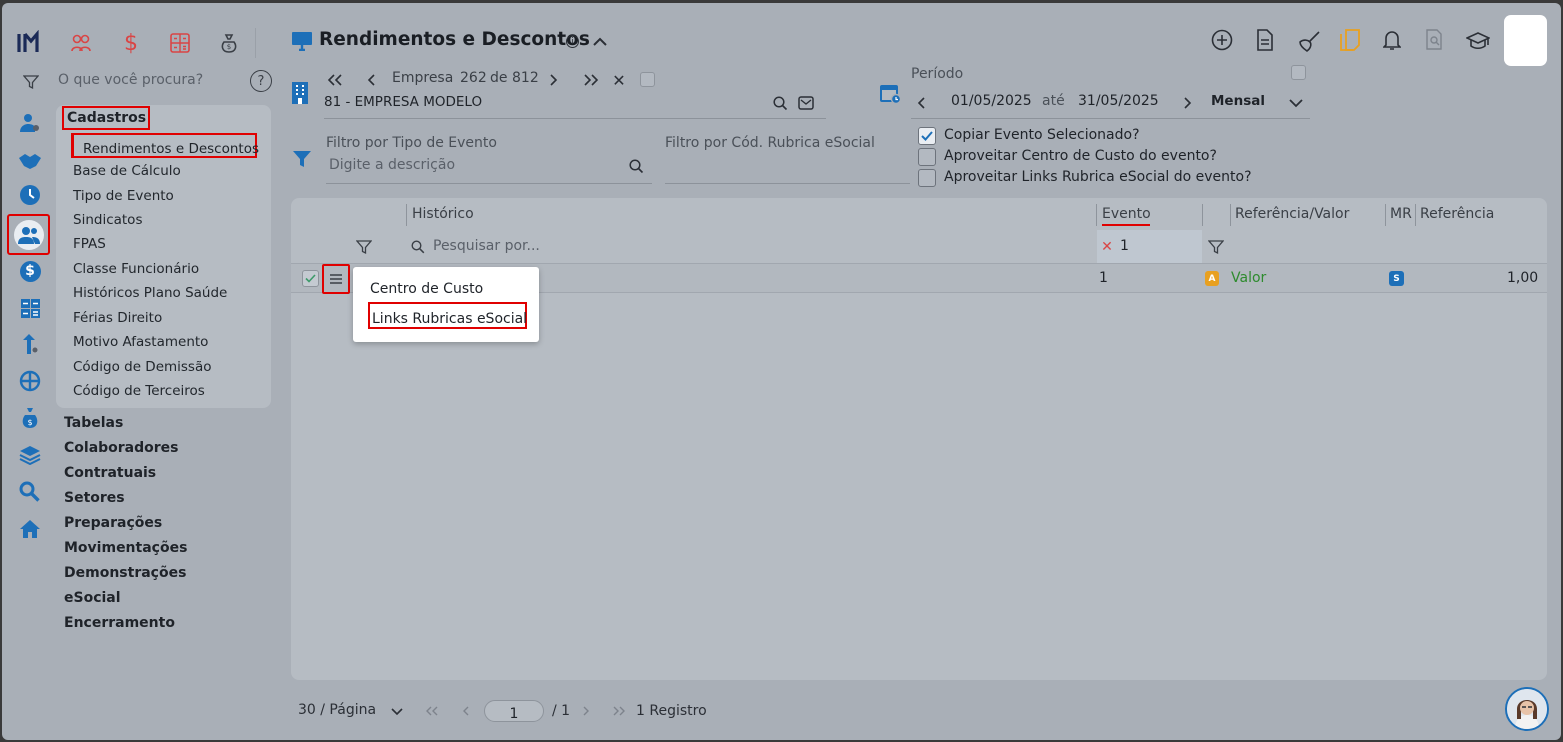  What do you see at coordinates (600, 42) in the screenshot?
I see `chevron-up-icon` at bounding box center [600, 42].